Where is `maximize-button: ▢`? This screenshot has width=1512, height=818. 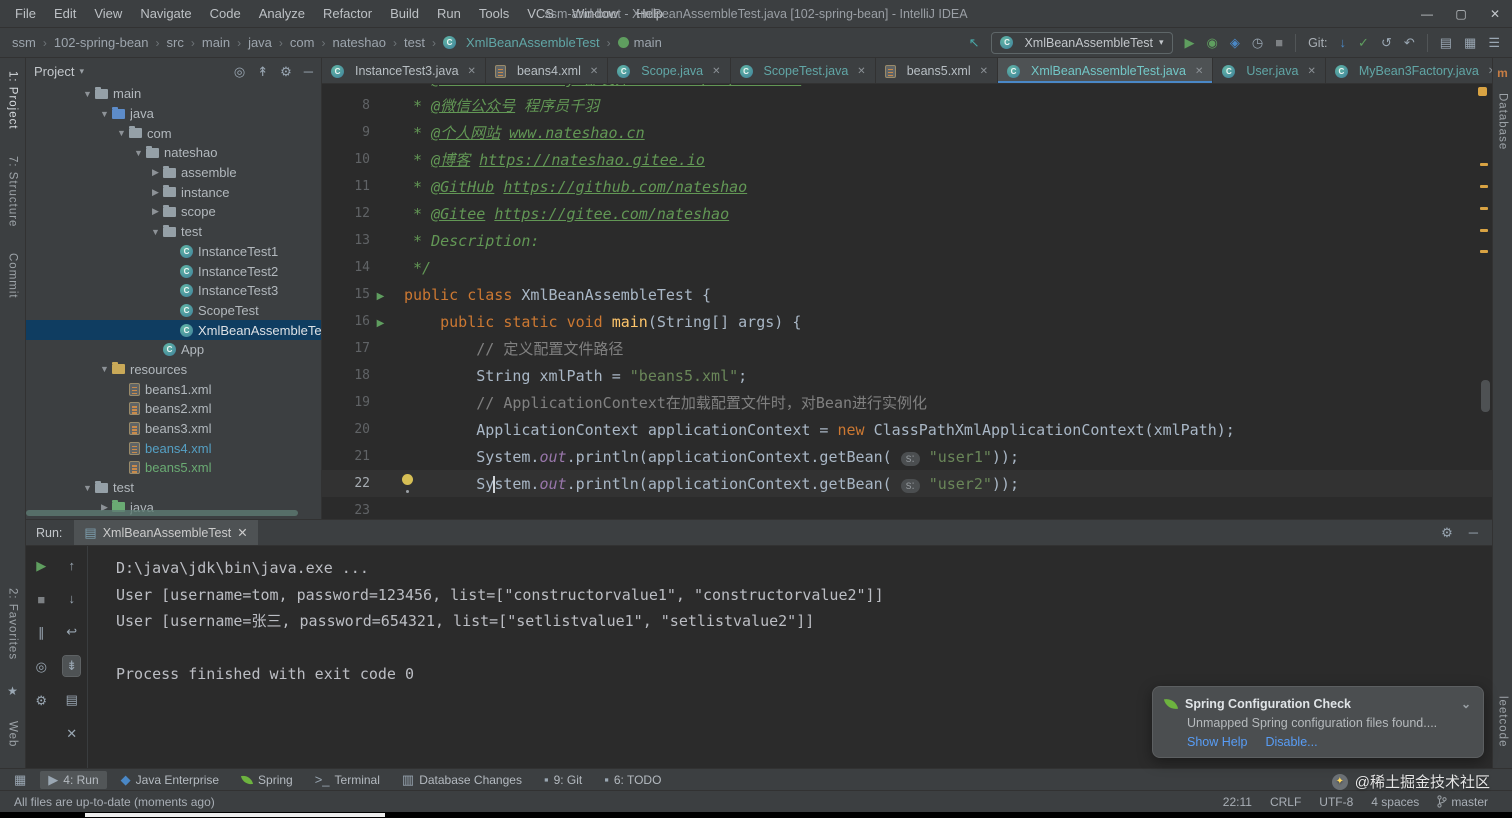
maximize-button: ▢ is located at coordinates (1461, 14).